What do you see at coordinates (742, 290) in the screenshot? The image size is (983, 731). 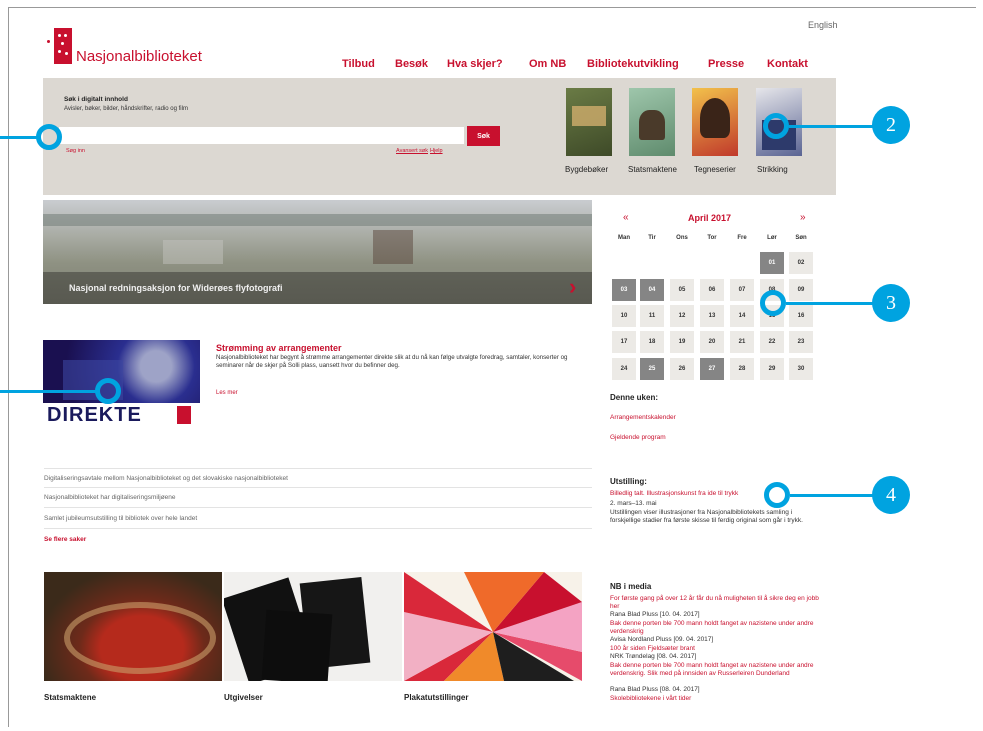 I see `calendar-day: 07` at bounding box center [742, 290].